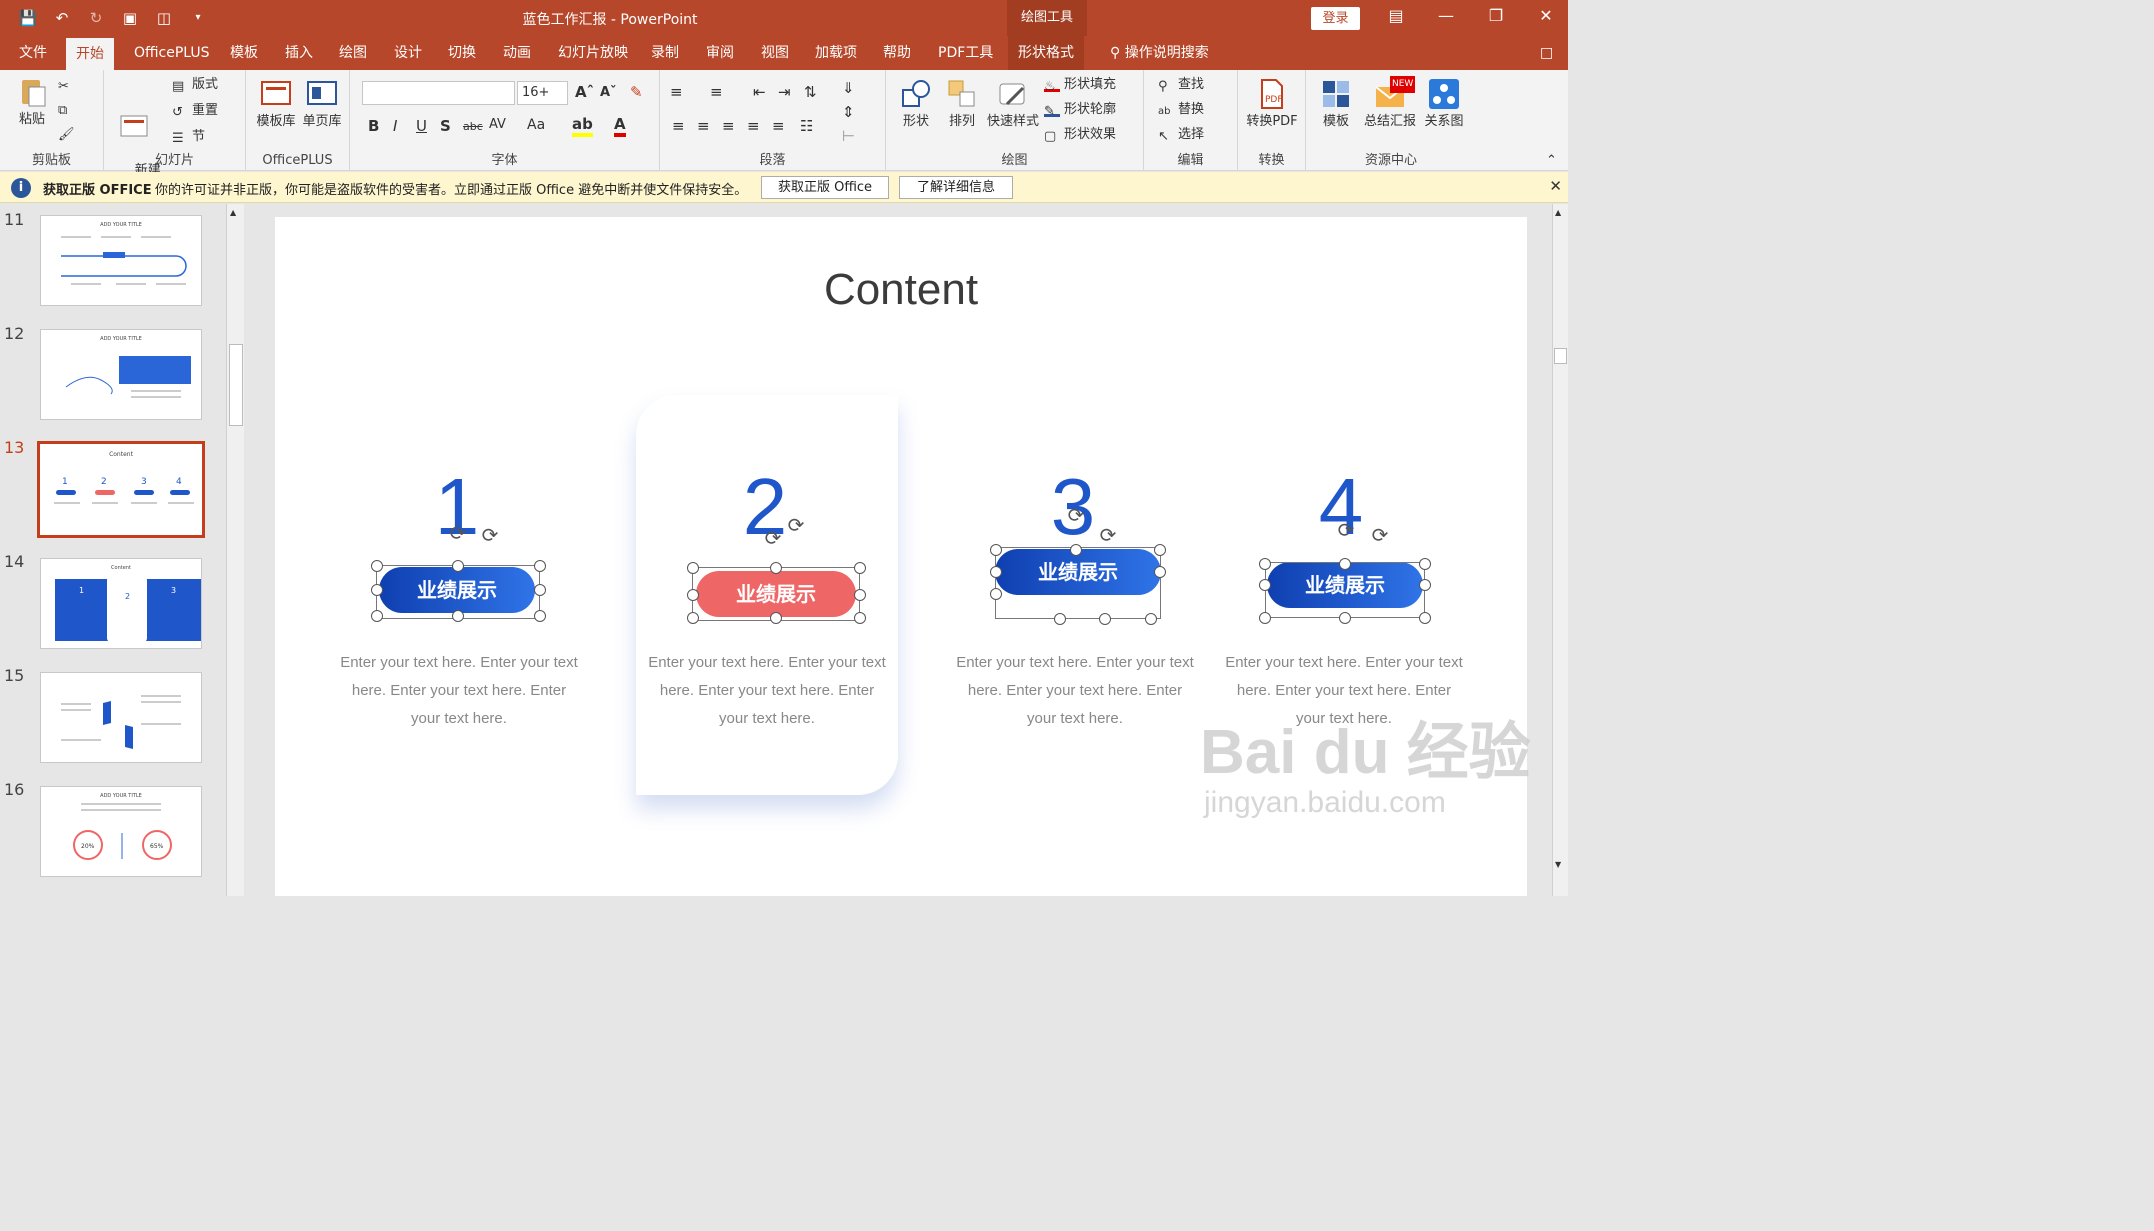  What do you see at coordinates (775, 53) in the screenshot?
I see `tab-view: 视图` at bounding box center [775, 53].